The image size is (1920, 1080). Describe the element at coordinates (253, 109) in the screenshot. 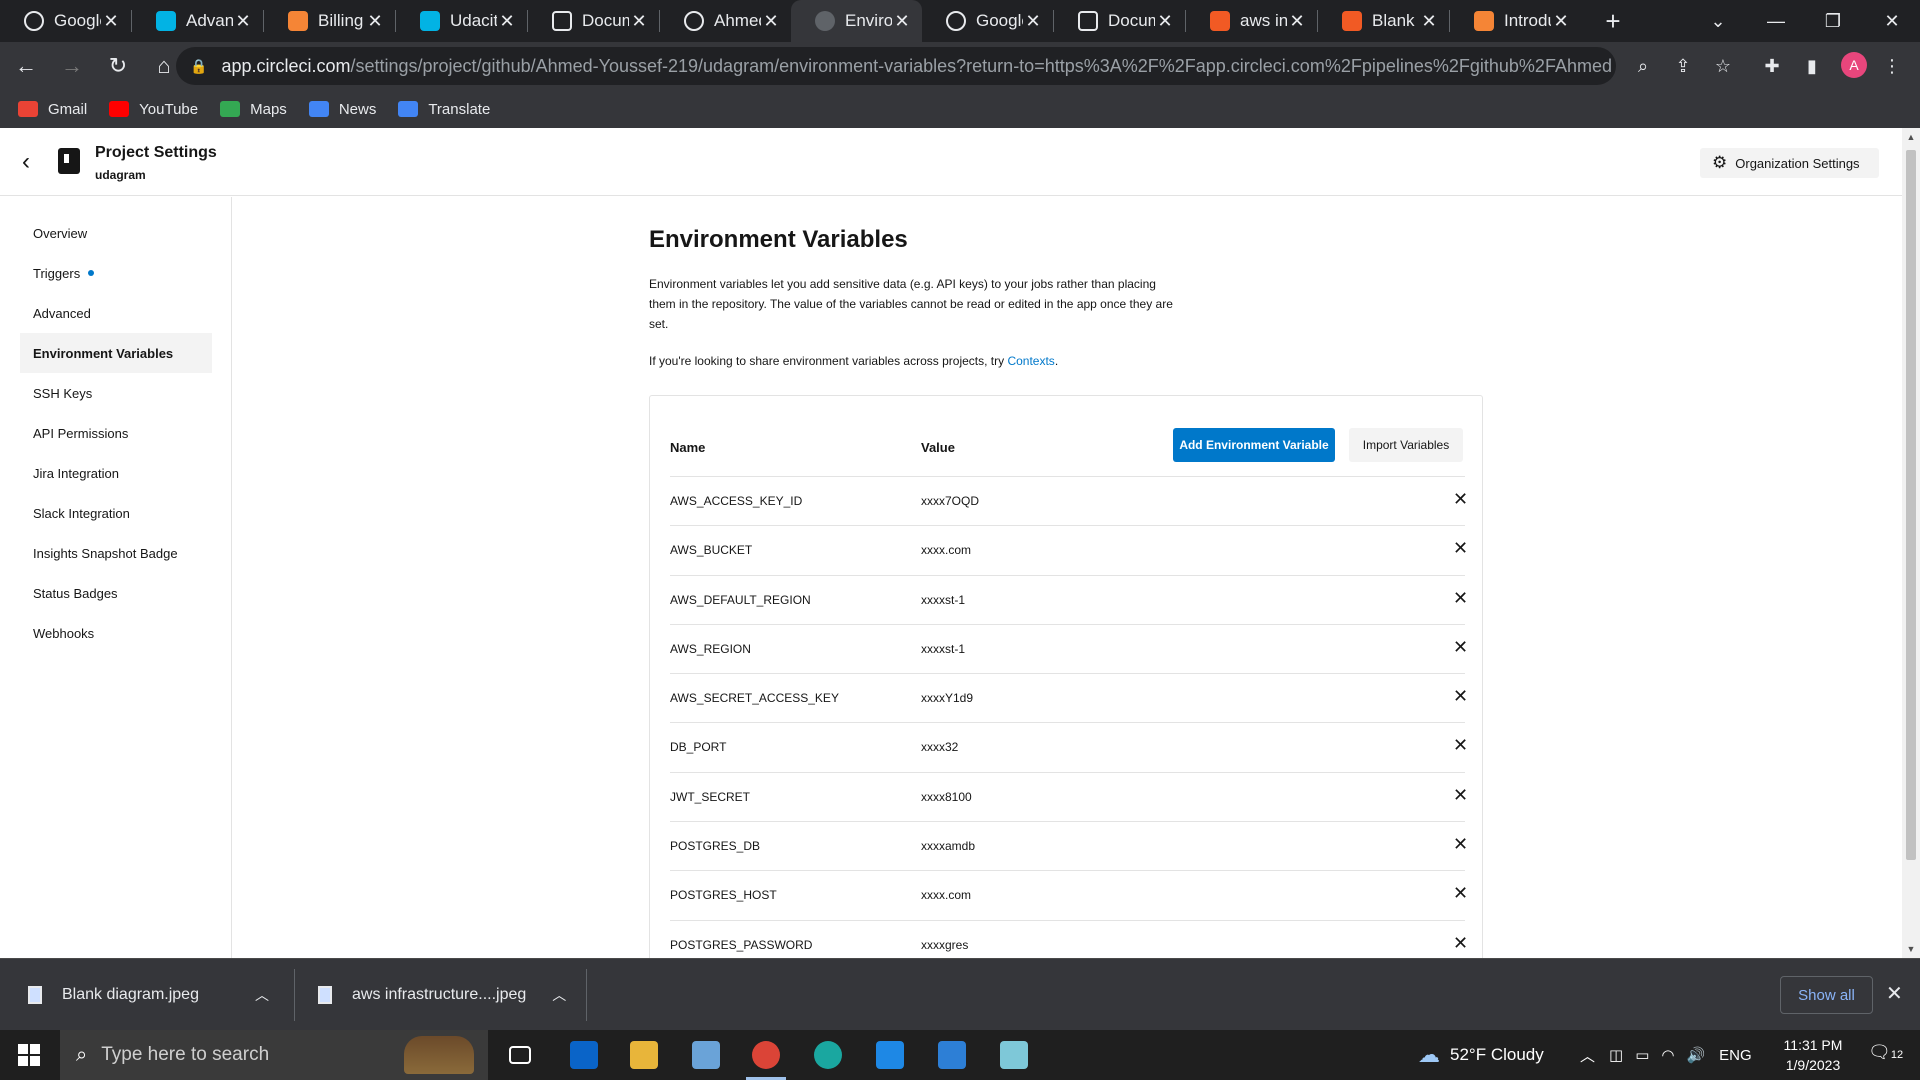

I see `bookmark-item: Maps` at that location.